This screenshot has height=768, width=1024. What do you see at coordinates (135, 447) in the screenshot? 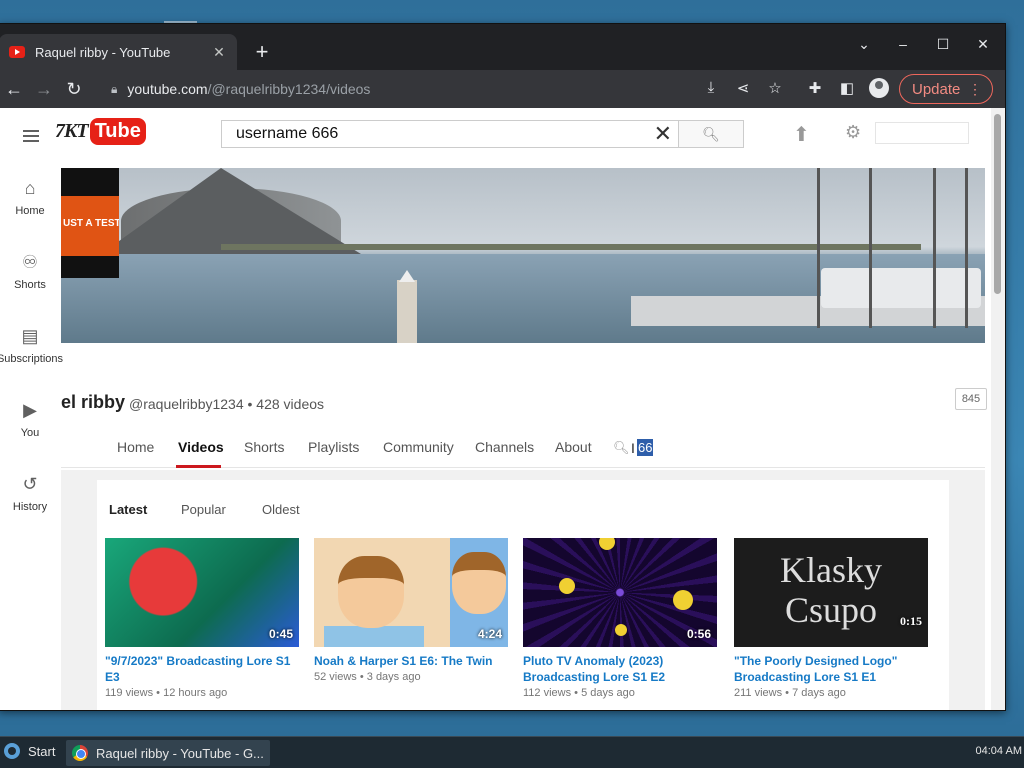
I see `tab-home: Home` at bounding box center [135, 447].